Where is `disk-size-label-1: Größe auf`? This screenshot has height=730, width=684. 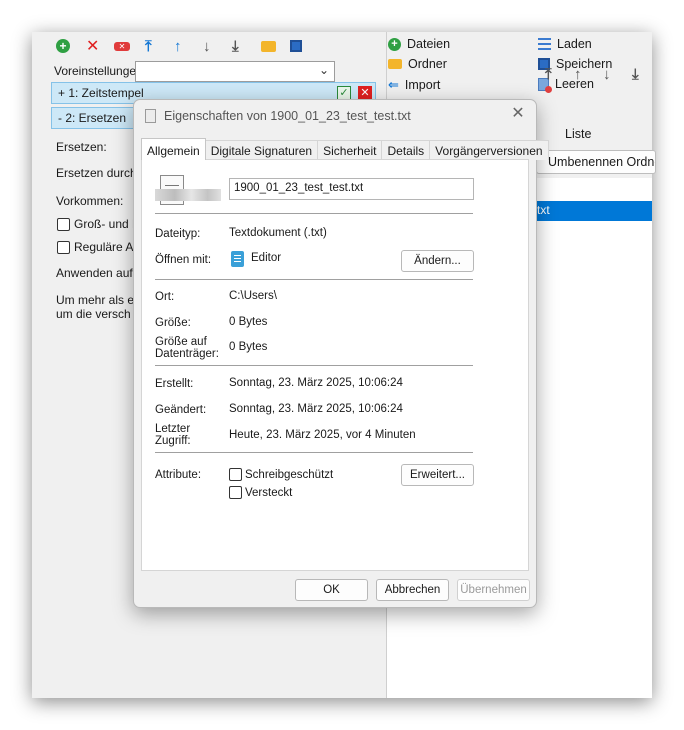
disk-size-label-1: Größe auf is located at coordinates (181, 342).